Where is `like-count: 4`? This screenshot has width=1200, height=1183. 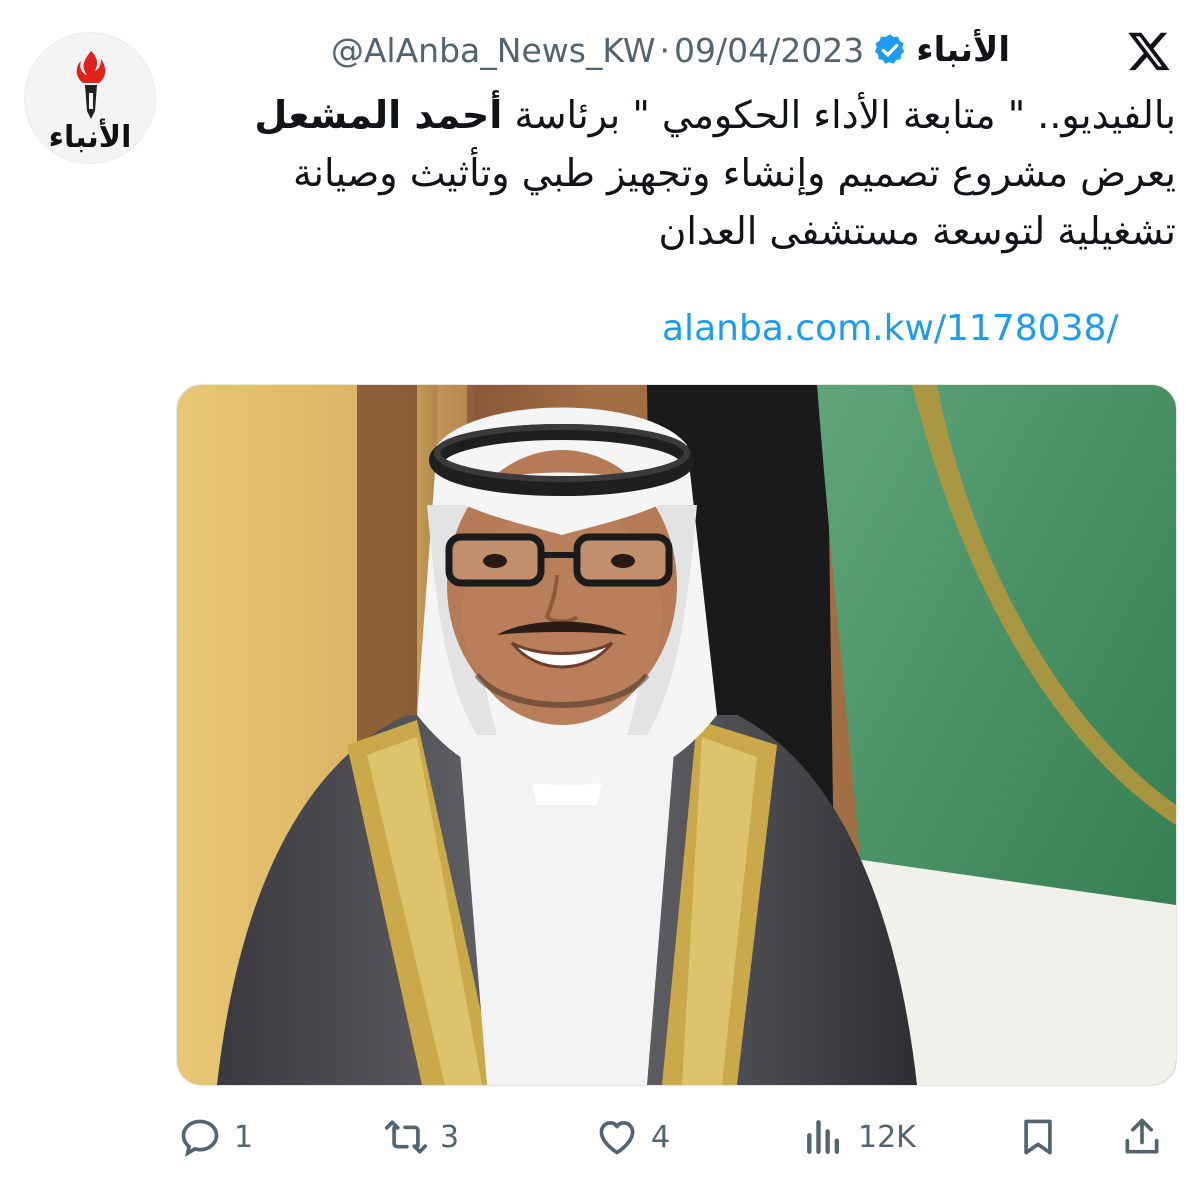 like-count: 4 is located at coordinates (661, 1137).